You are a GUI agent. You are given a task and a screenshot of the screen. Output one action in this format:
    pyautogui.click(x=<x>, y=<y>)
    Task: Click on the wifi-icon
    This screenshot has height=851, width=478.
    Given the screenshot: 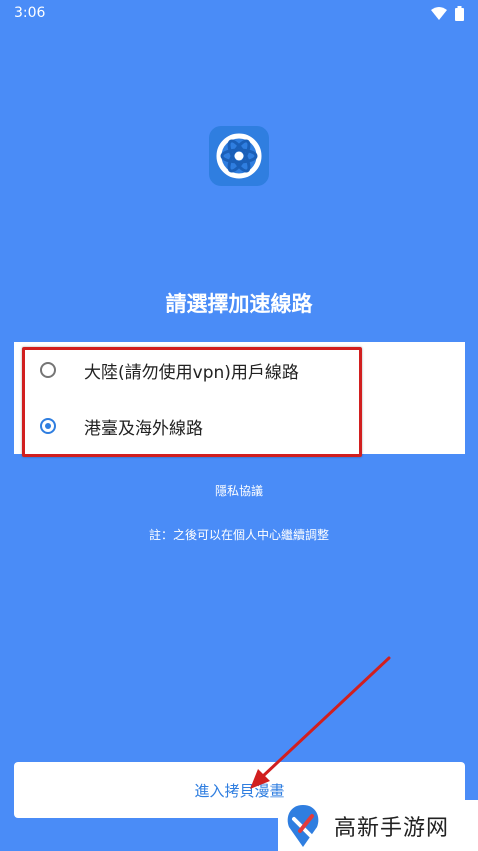 What is the action you would take?
    pyautogui.click(x=439, y=13)
    